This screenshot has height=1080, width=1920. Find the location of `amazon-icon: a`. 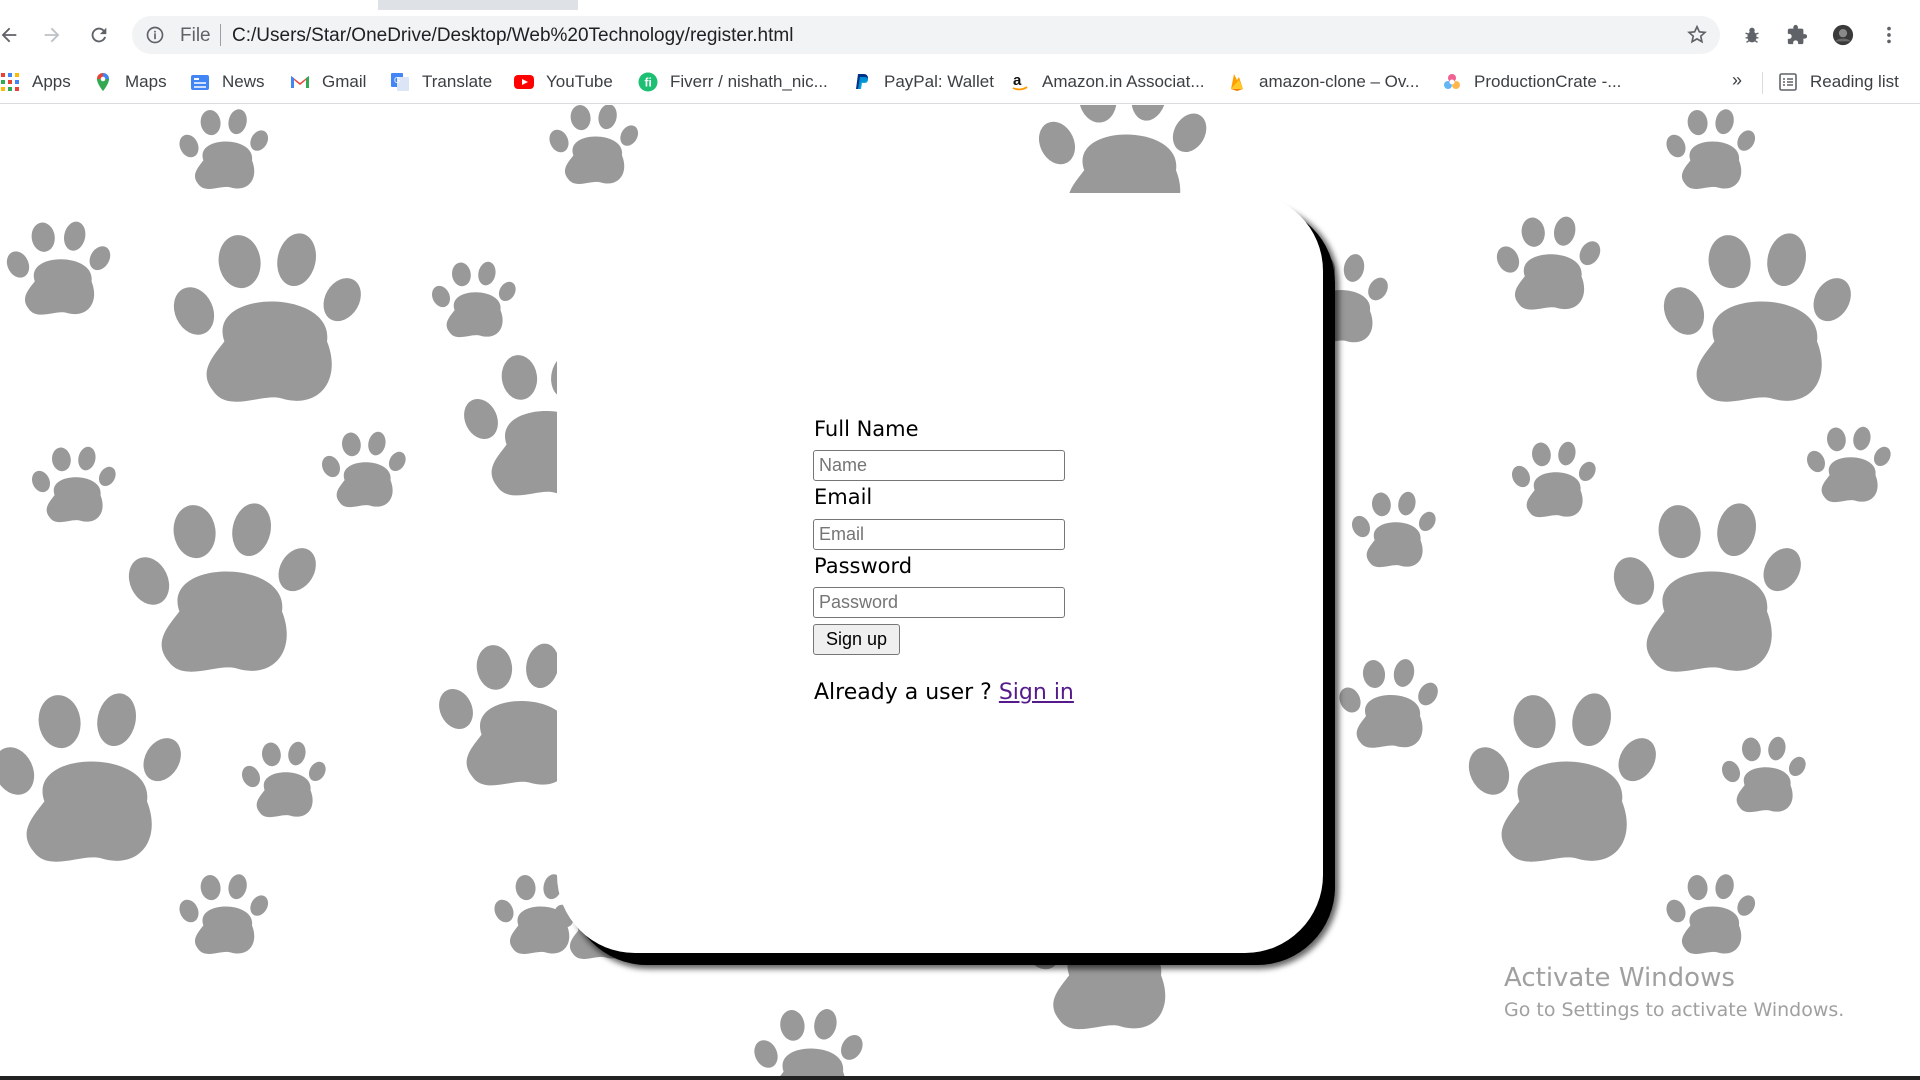

amazon-icon: a is located at coordinates (1020, 81).